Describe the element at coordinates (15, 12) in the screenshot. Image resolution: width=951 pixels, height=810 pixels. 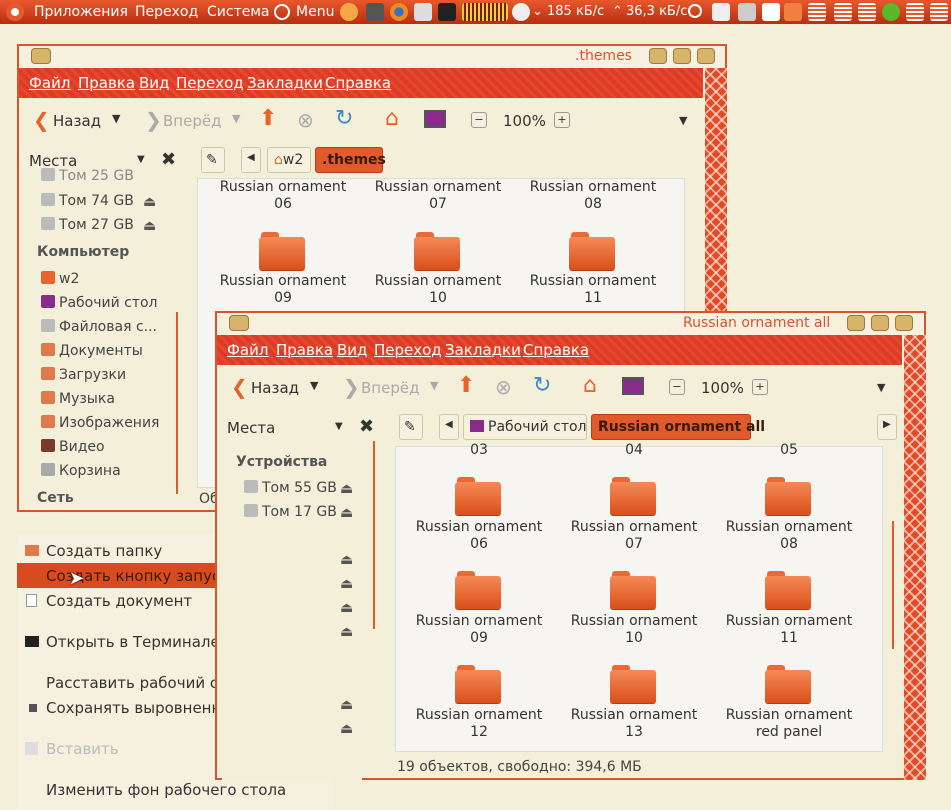
I see `ubuntu-logo-icon` at that location.